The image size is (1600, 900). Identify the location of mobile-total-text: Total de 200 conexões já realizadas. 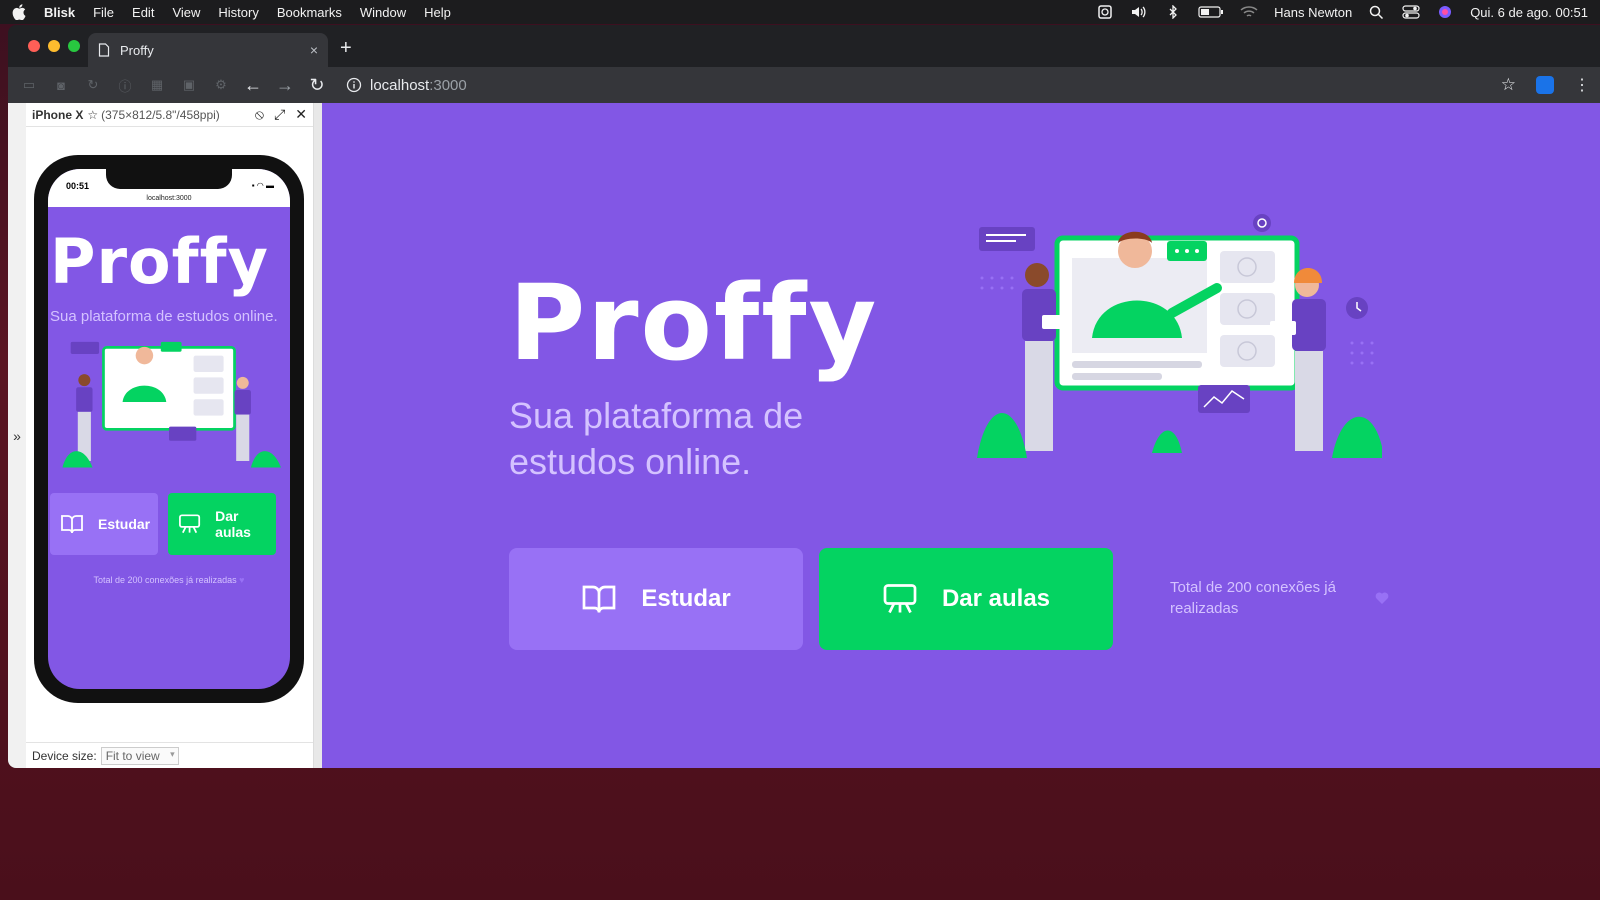
(165, 580).